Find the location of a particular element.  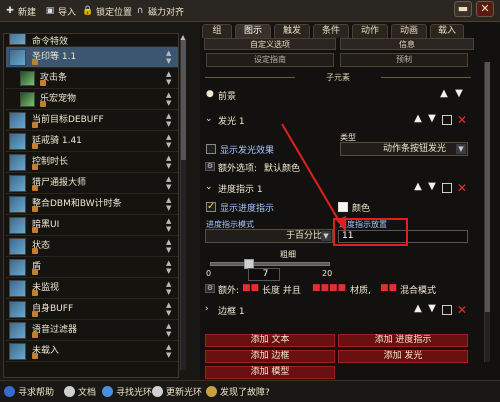

list-item: 整合DBM和BW计时条 ▲ ▼ is located at coordinates (92, 204).